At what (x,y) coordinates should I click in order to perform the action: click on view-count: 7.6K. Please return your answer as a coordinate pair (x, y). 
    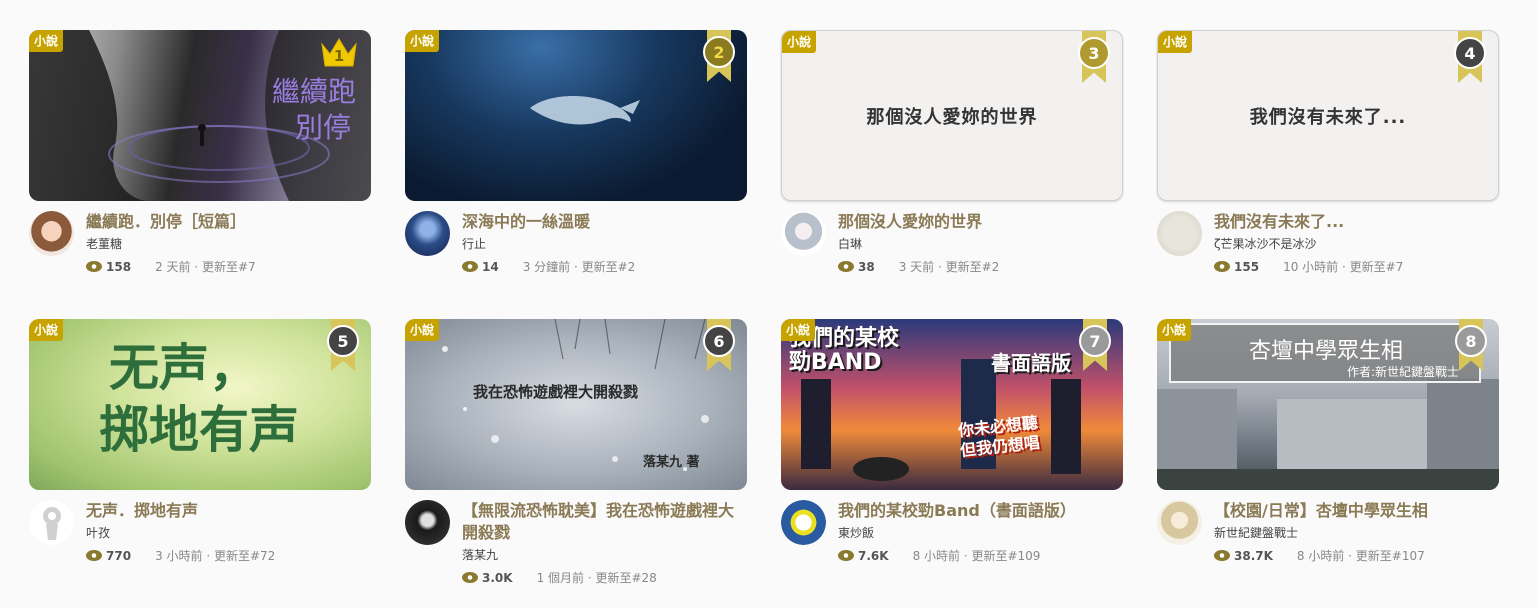
    Looking at the image, I should click on (873, 555).